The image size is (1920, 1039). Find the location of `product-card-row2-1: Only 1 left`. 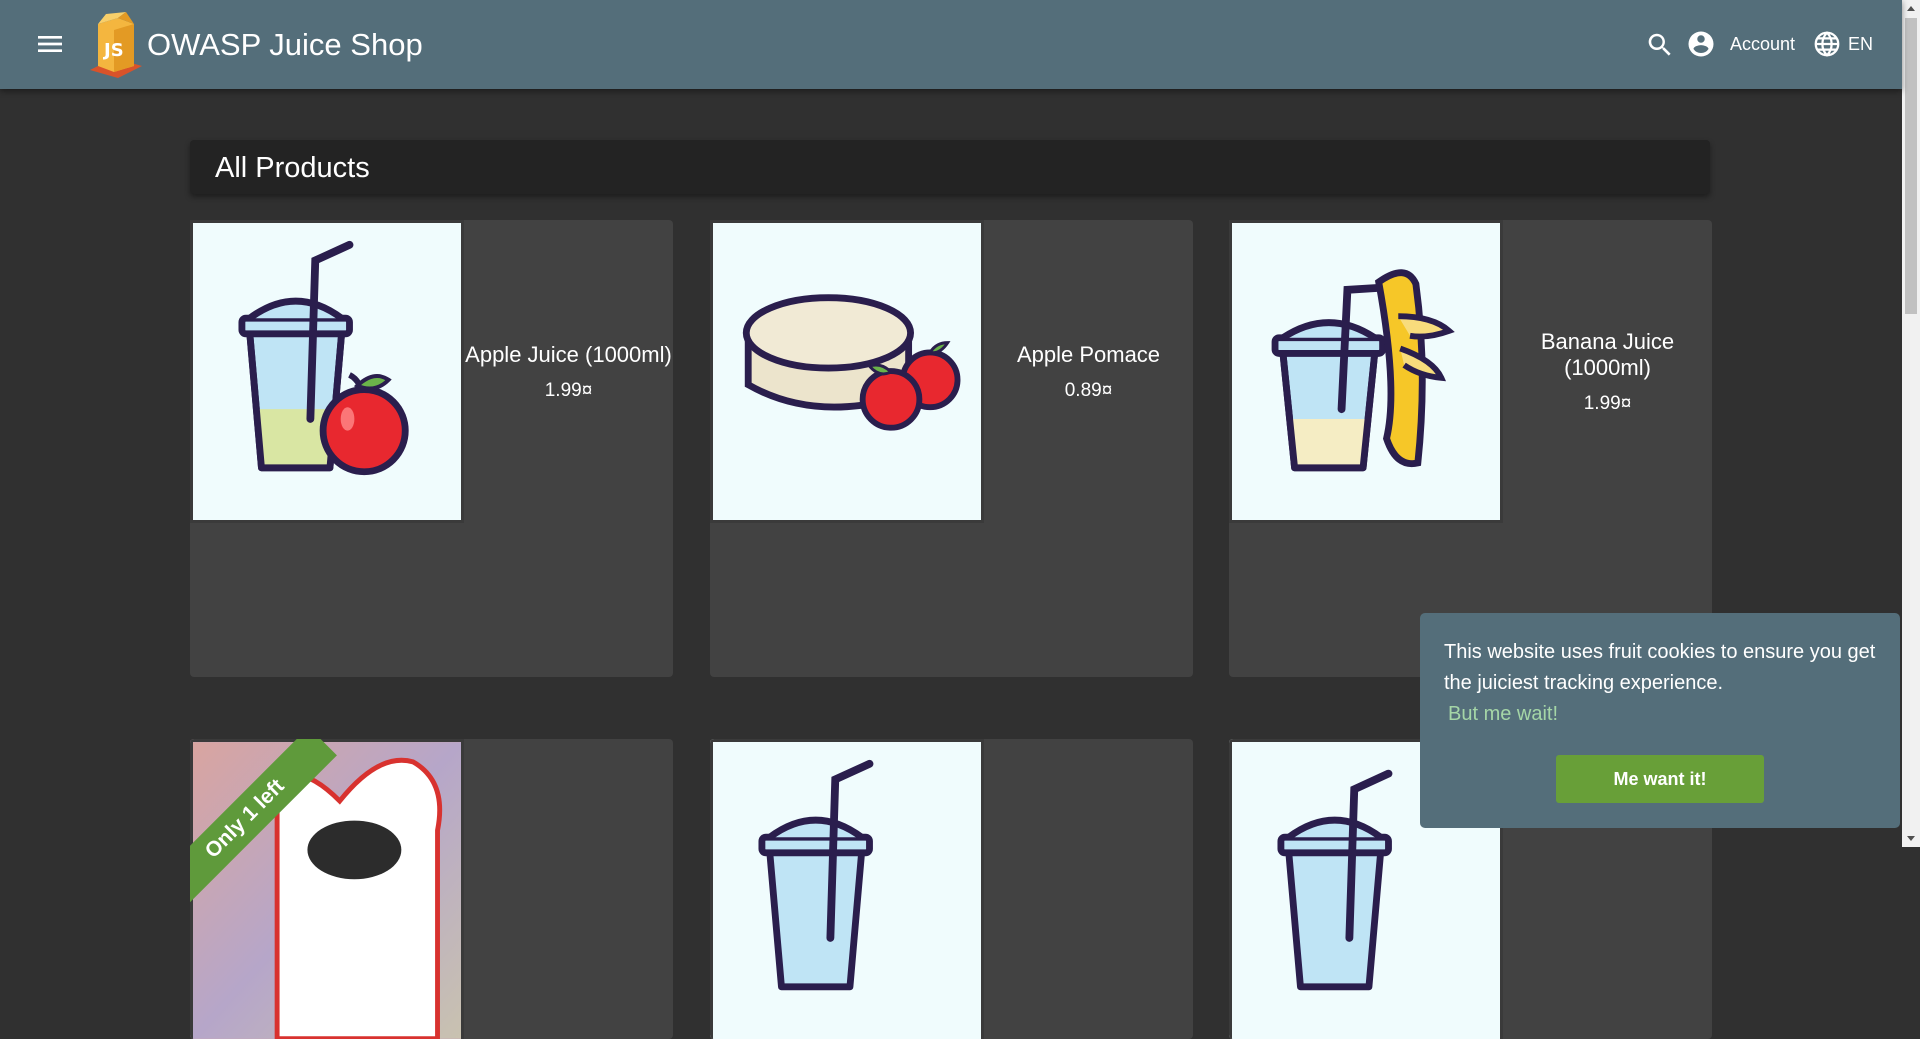

product-card-row2-1: Only 1 left is located at coordinates (431, 889).